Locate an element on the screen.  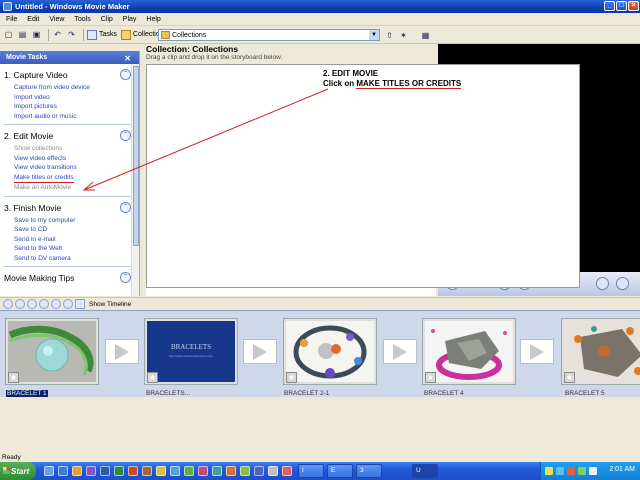
menu-edit: Edit is located at coordinates (33, 19).